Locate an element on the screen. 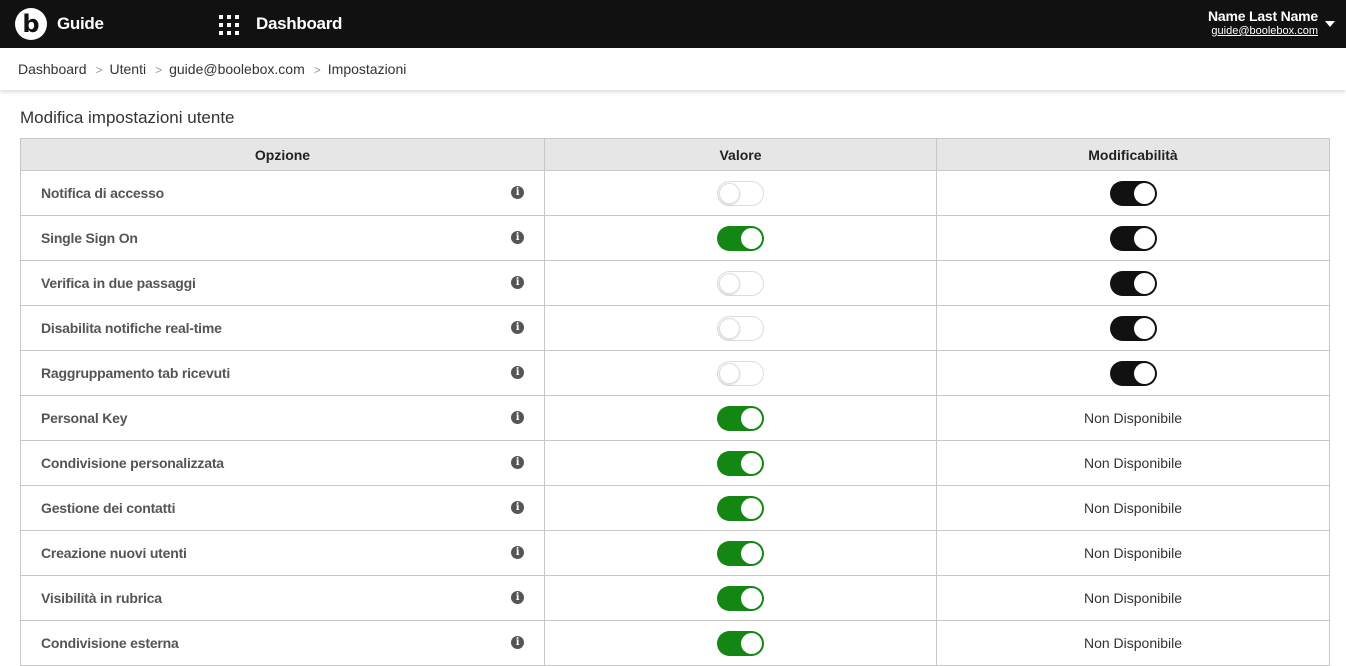 The width and height of the screenshot is (1346, 666). option-label: Creazione nuovi utenti is located at coordinates (114, 553).